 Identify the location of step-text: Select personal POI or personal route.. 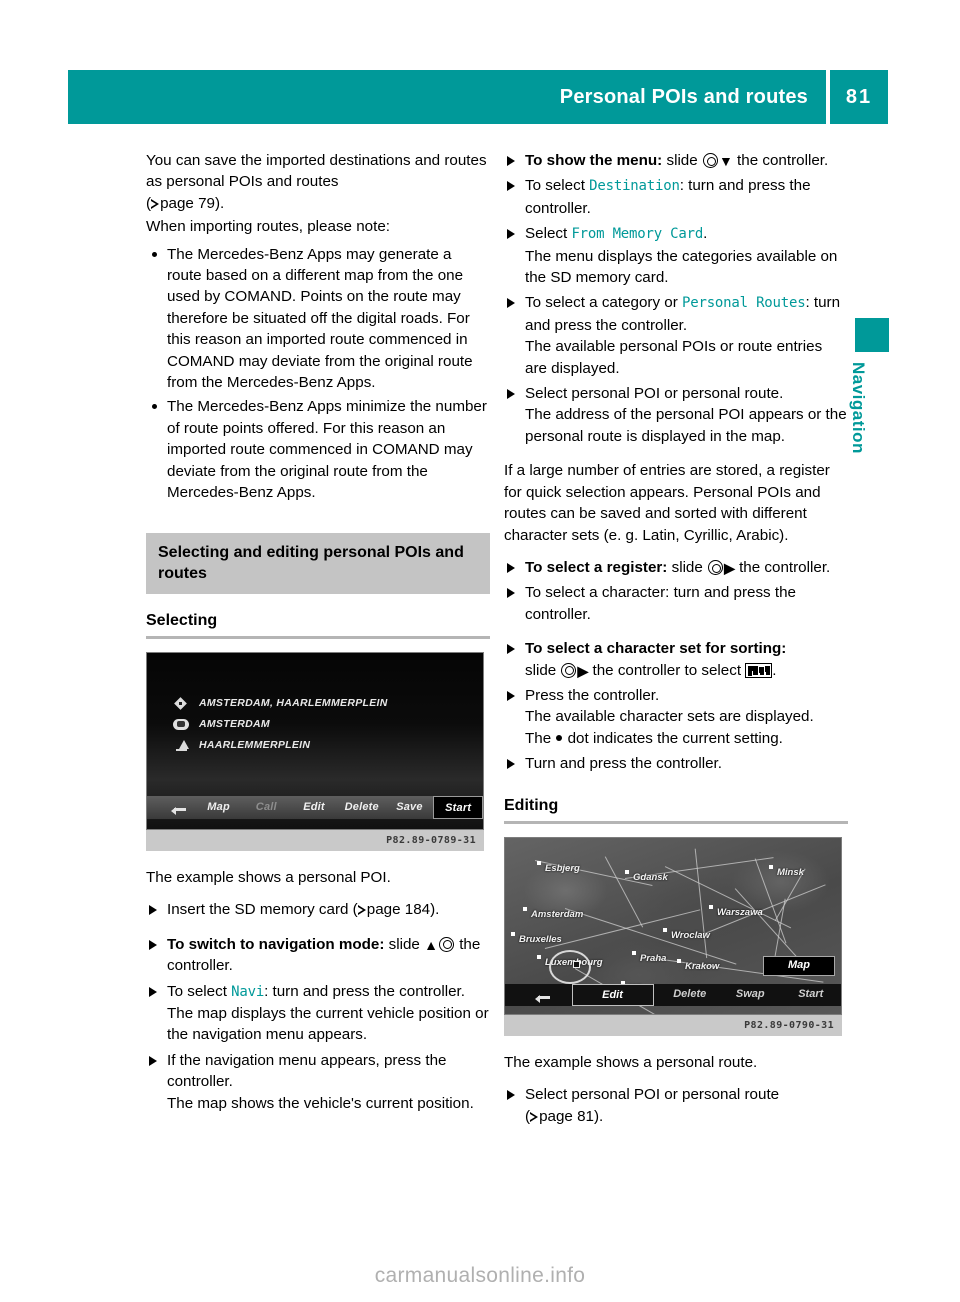
(654, 394).